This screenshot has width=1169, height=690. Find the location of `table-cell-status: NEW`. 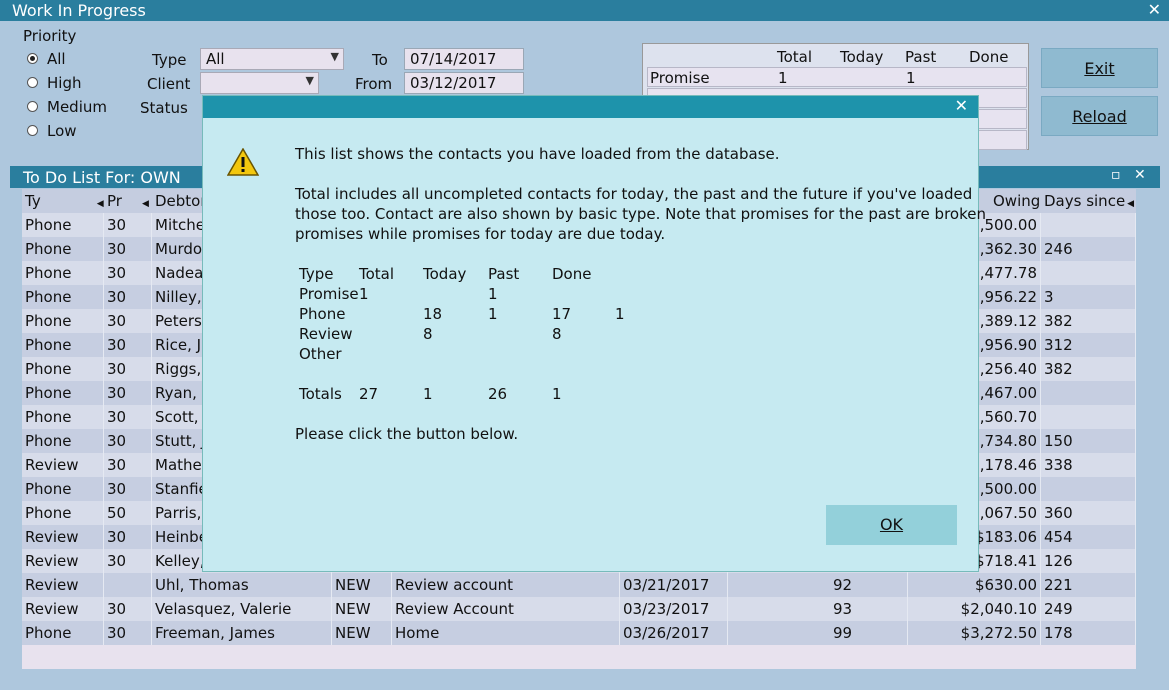

table-cell-status: NEW is located at coordinates (362, 633).